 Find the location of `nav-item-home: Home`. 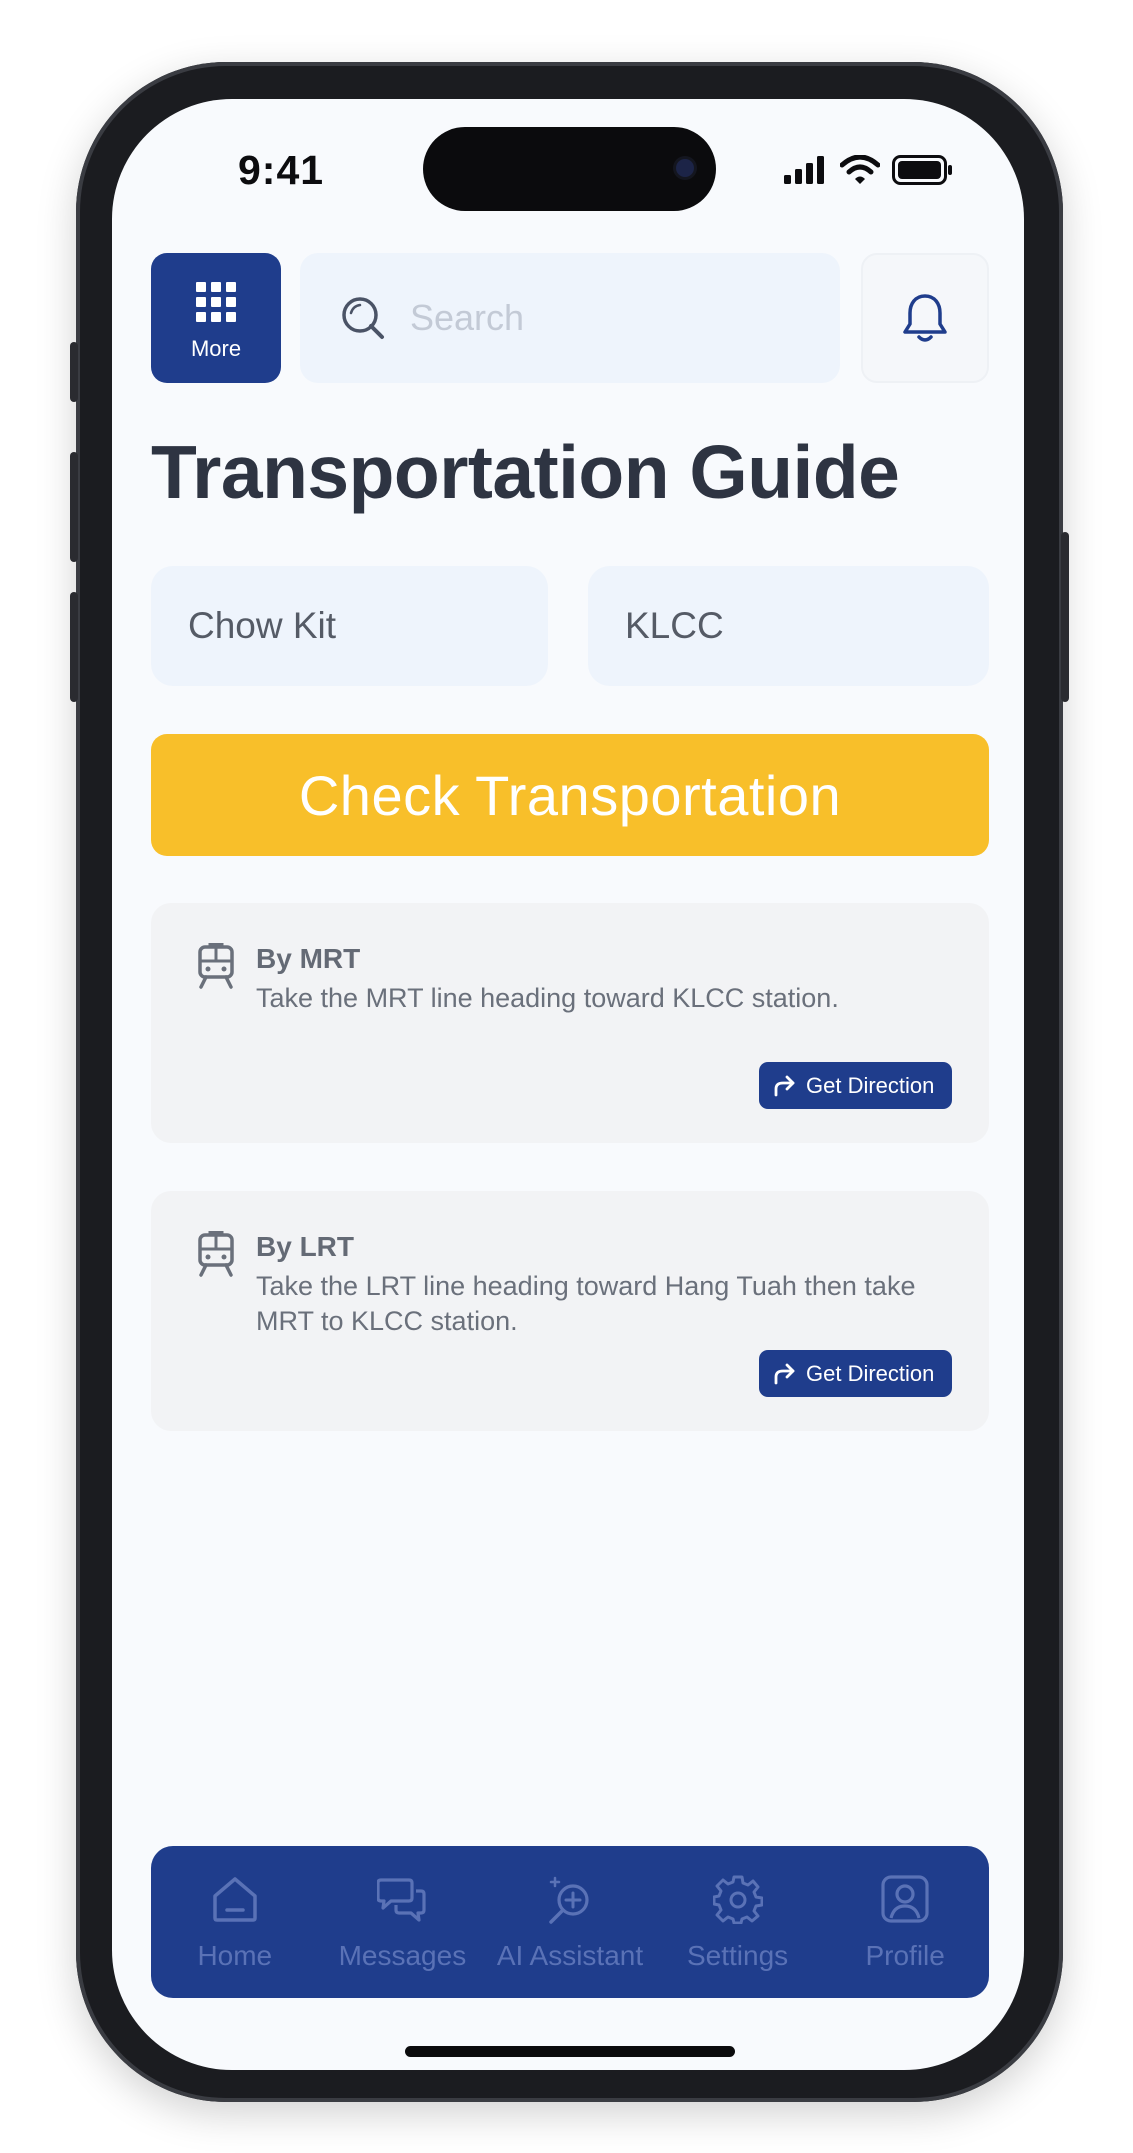

nav-item-home: Home is located at coordinates (235, 1922).